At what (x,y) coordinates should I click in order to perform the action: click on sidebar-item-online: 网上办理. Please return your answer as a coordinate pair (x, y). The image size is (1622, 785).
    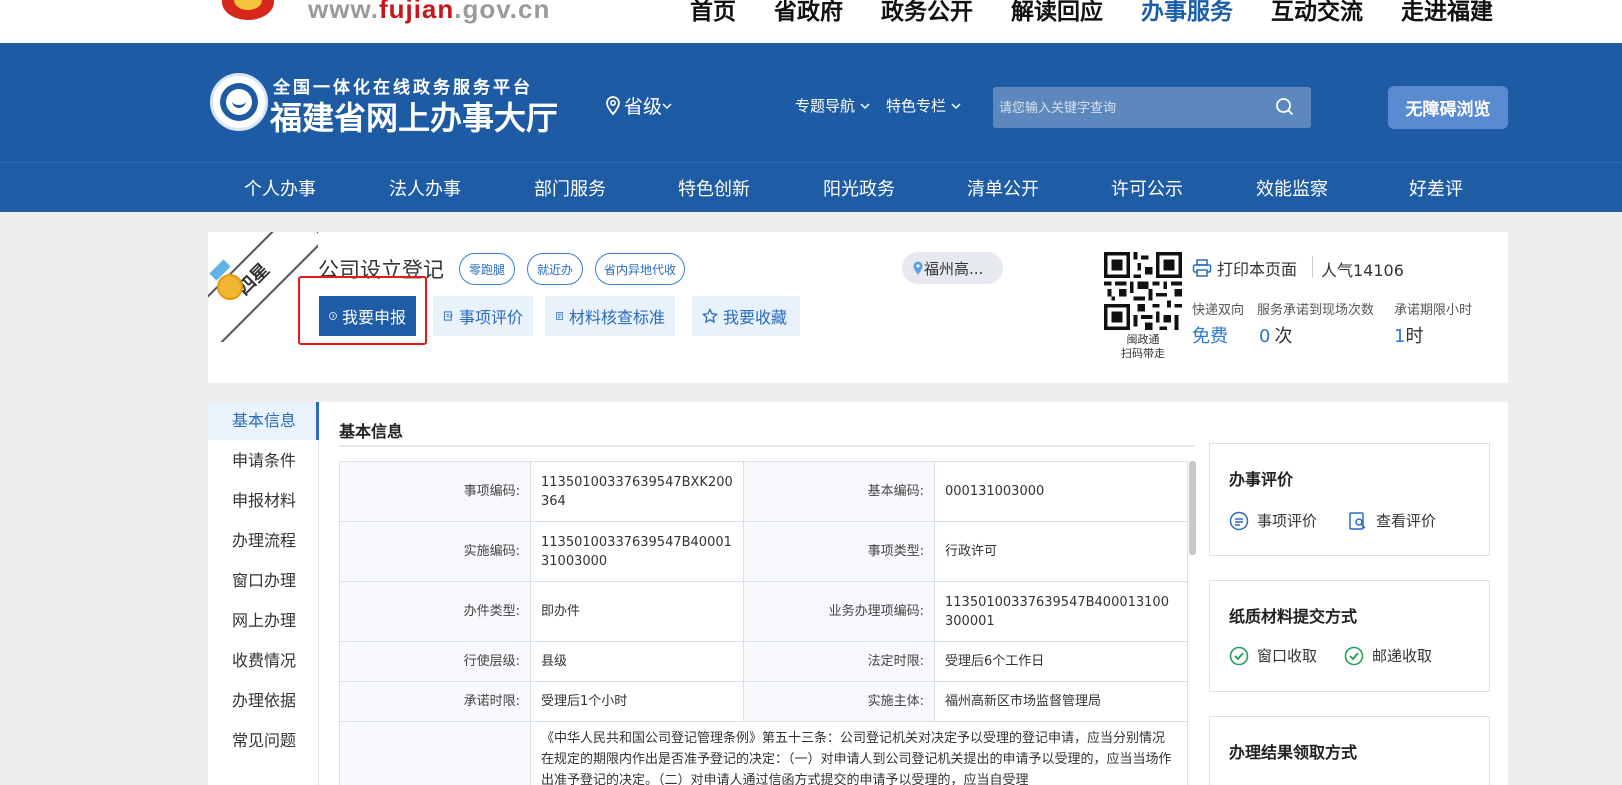
    Looking at the image, I should click on (263, 621).